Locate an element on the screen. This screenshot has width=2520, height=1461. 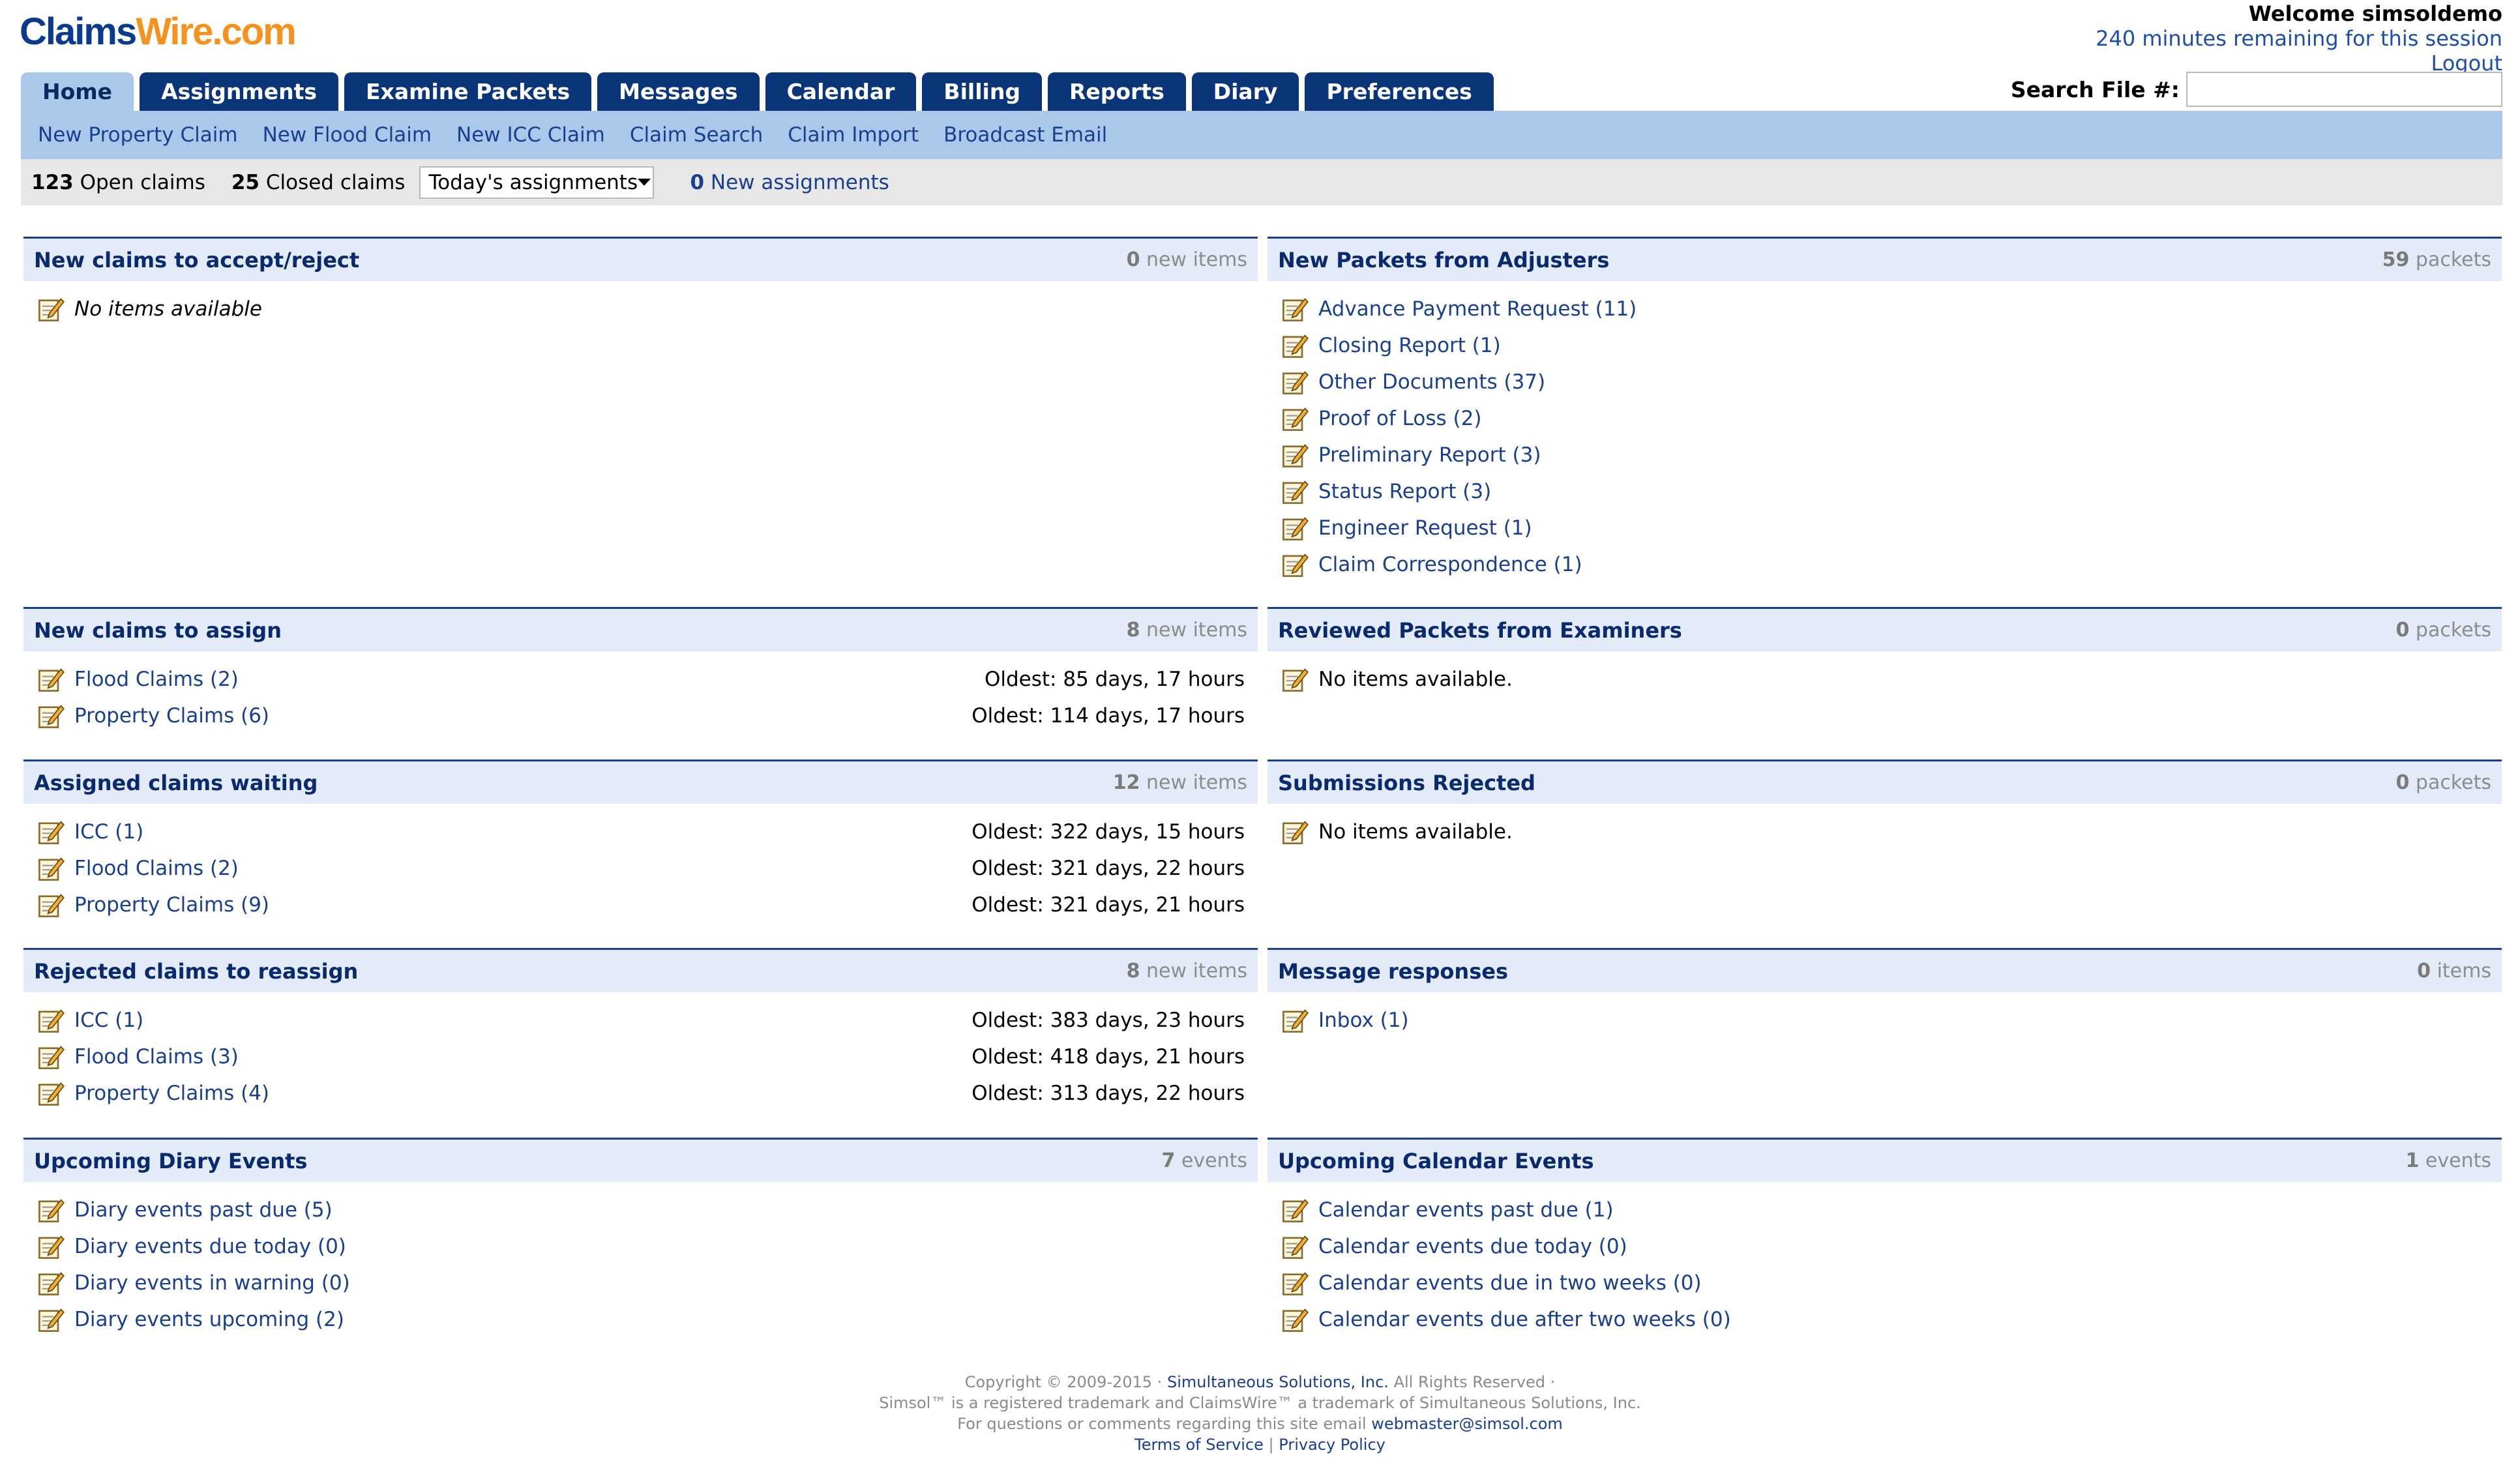
panel-count: 59 packets is located at coordinates (2436, 259).